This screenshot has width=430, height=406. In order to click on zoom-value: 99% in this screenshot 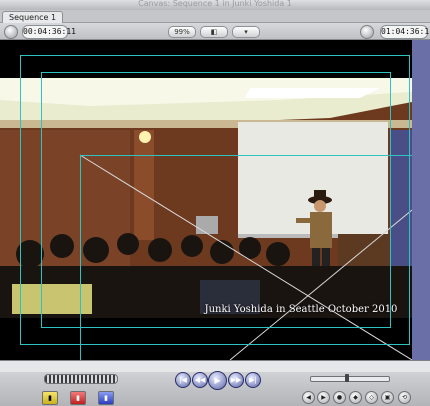, I will do `click(182, 32)`.